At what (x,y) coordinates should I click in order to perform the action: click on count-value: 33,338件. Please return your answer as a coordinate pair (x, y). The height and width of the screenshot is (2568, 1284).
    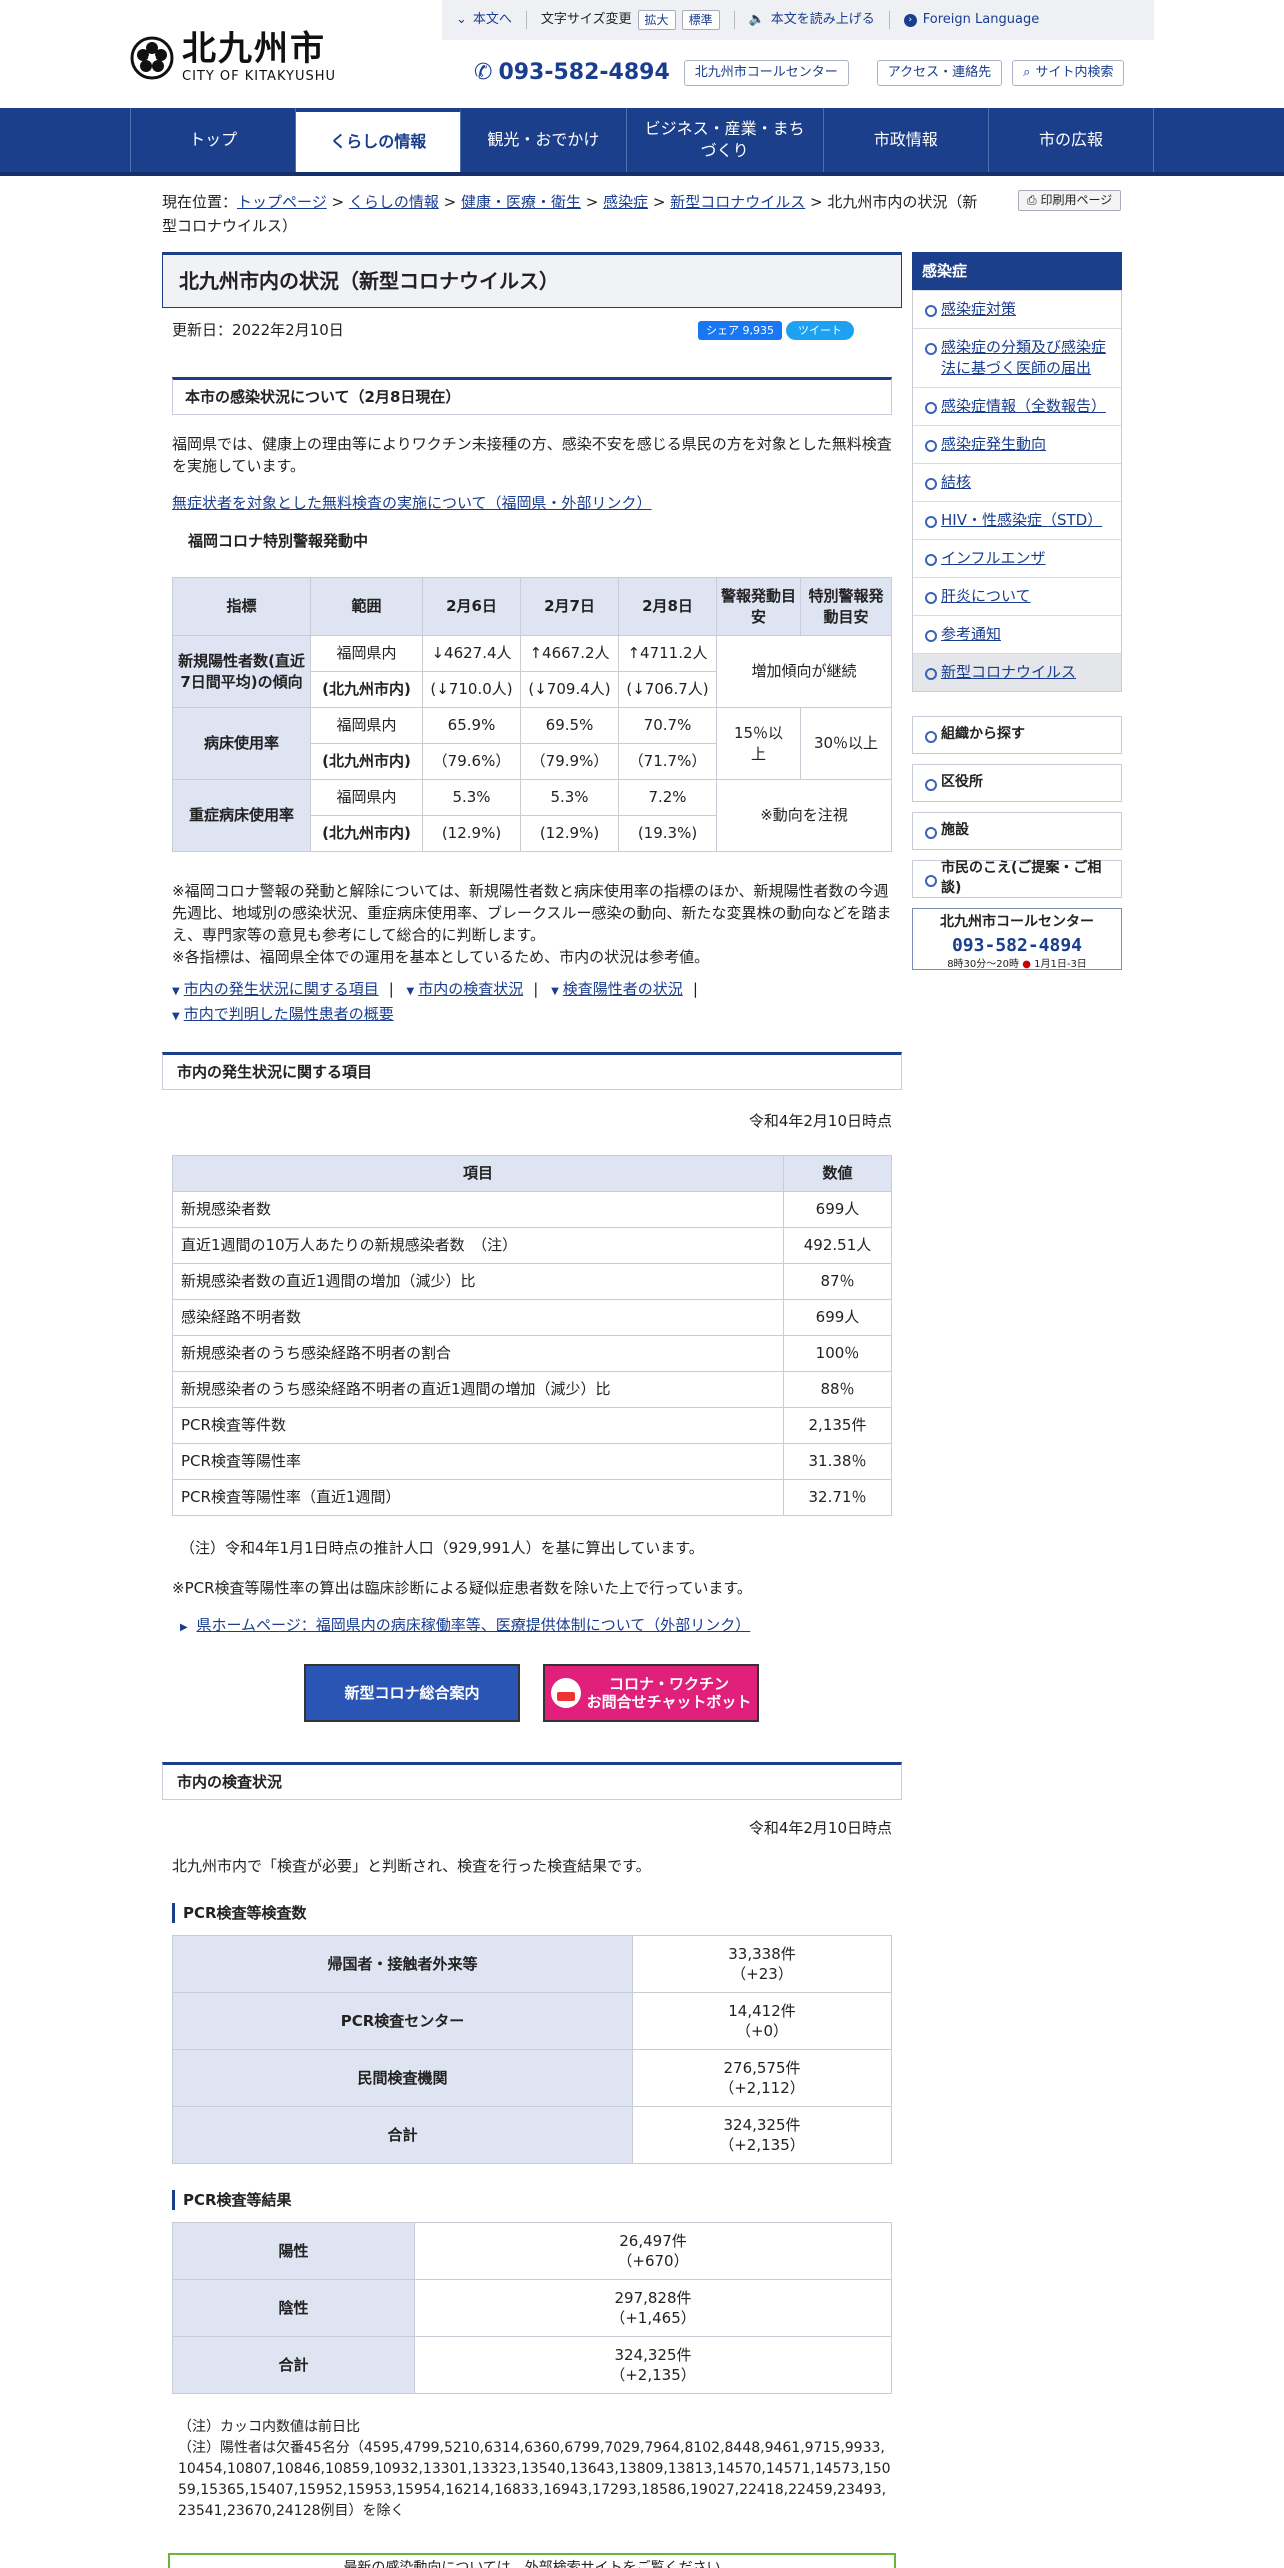
    Looking at the image, I should click on (762, 1954).